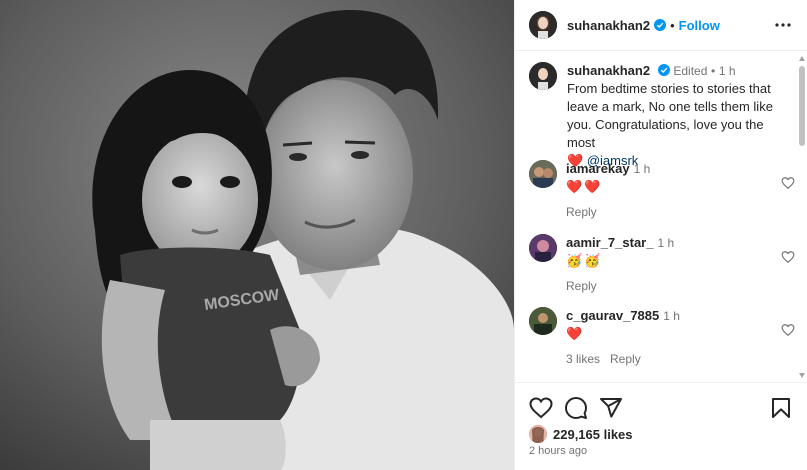 Image resolution: width=807 pixels, height=470 pixels. I want to click on likes-count: 229,165 likes, so click(593, 434).